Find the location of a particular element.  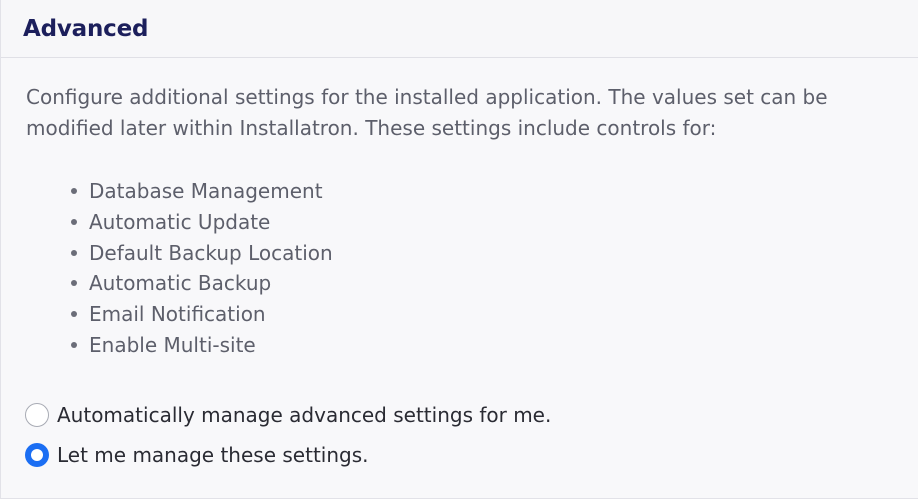

feature-label: Database Management is located at coordinates (206, 191).